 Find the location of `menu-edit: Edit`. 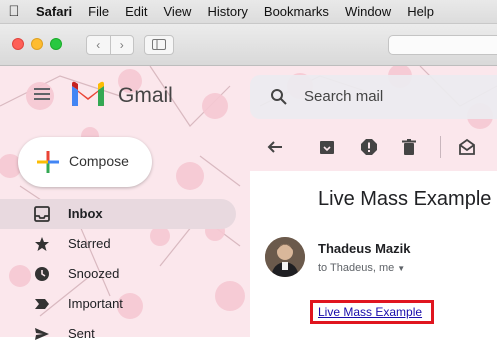

menu-edit: Edit is located at coordinates (136, 11).